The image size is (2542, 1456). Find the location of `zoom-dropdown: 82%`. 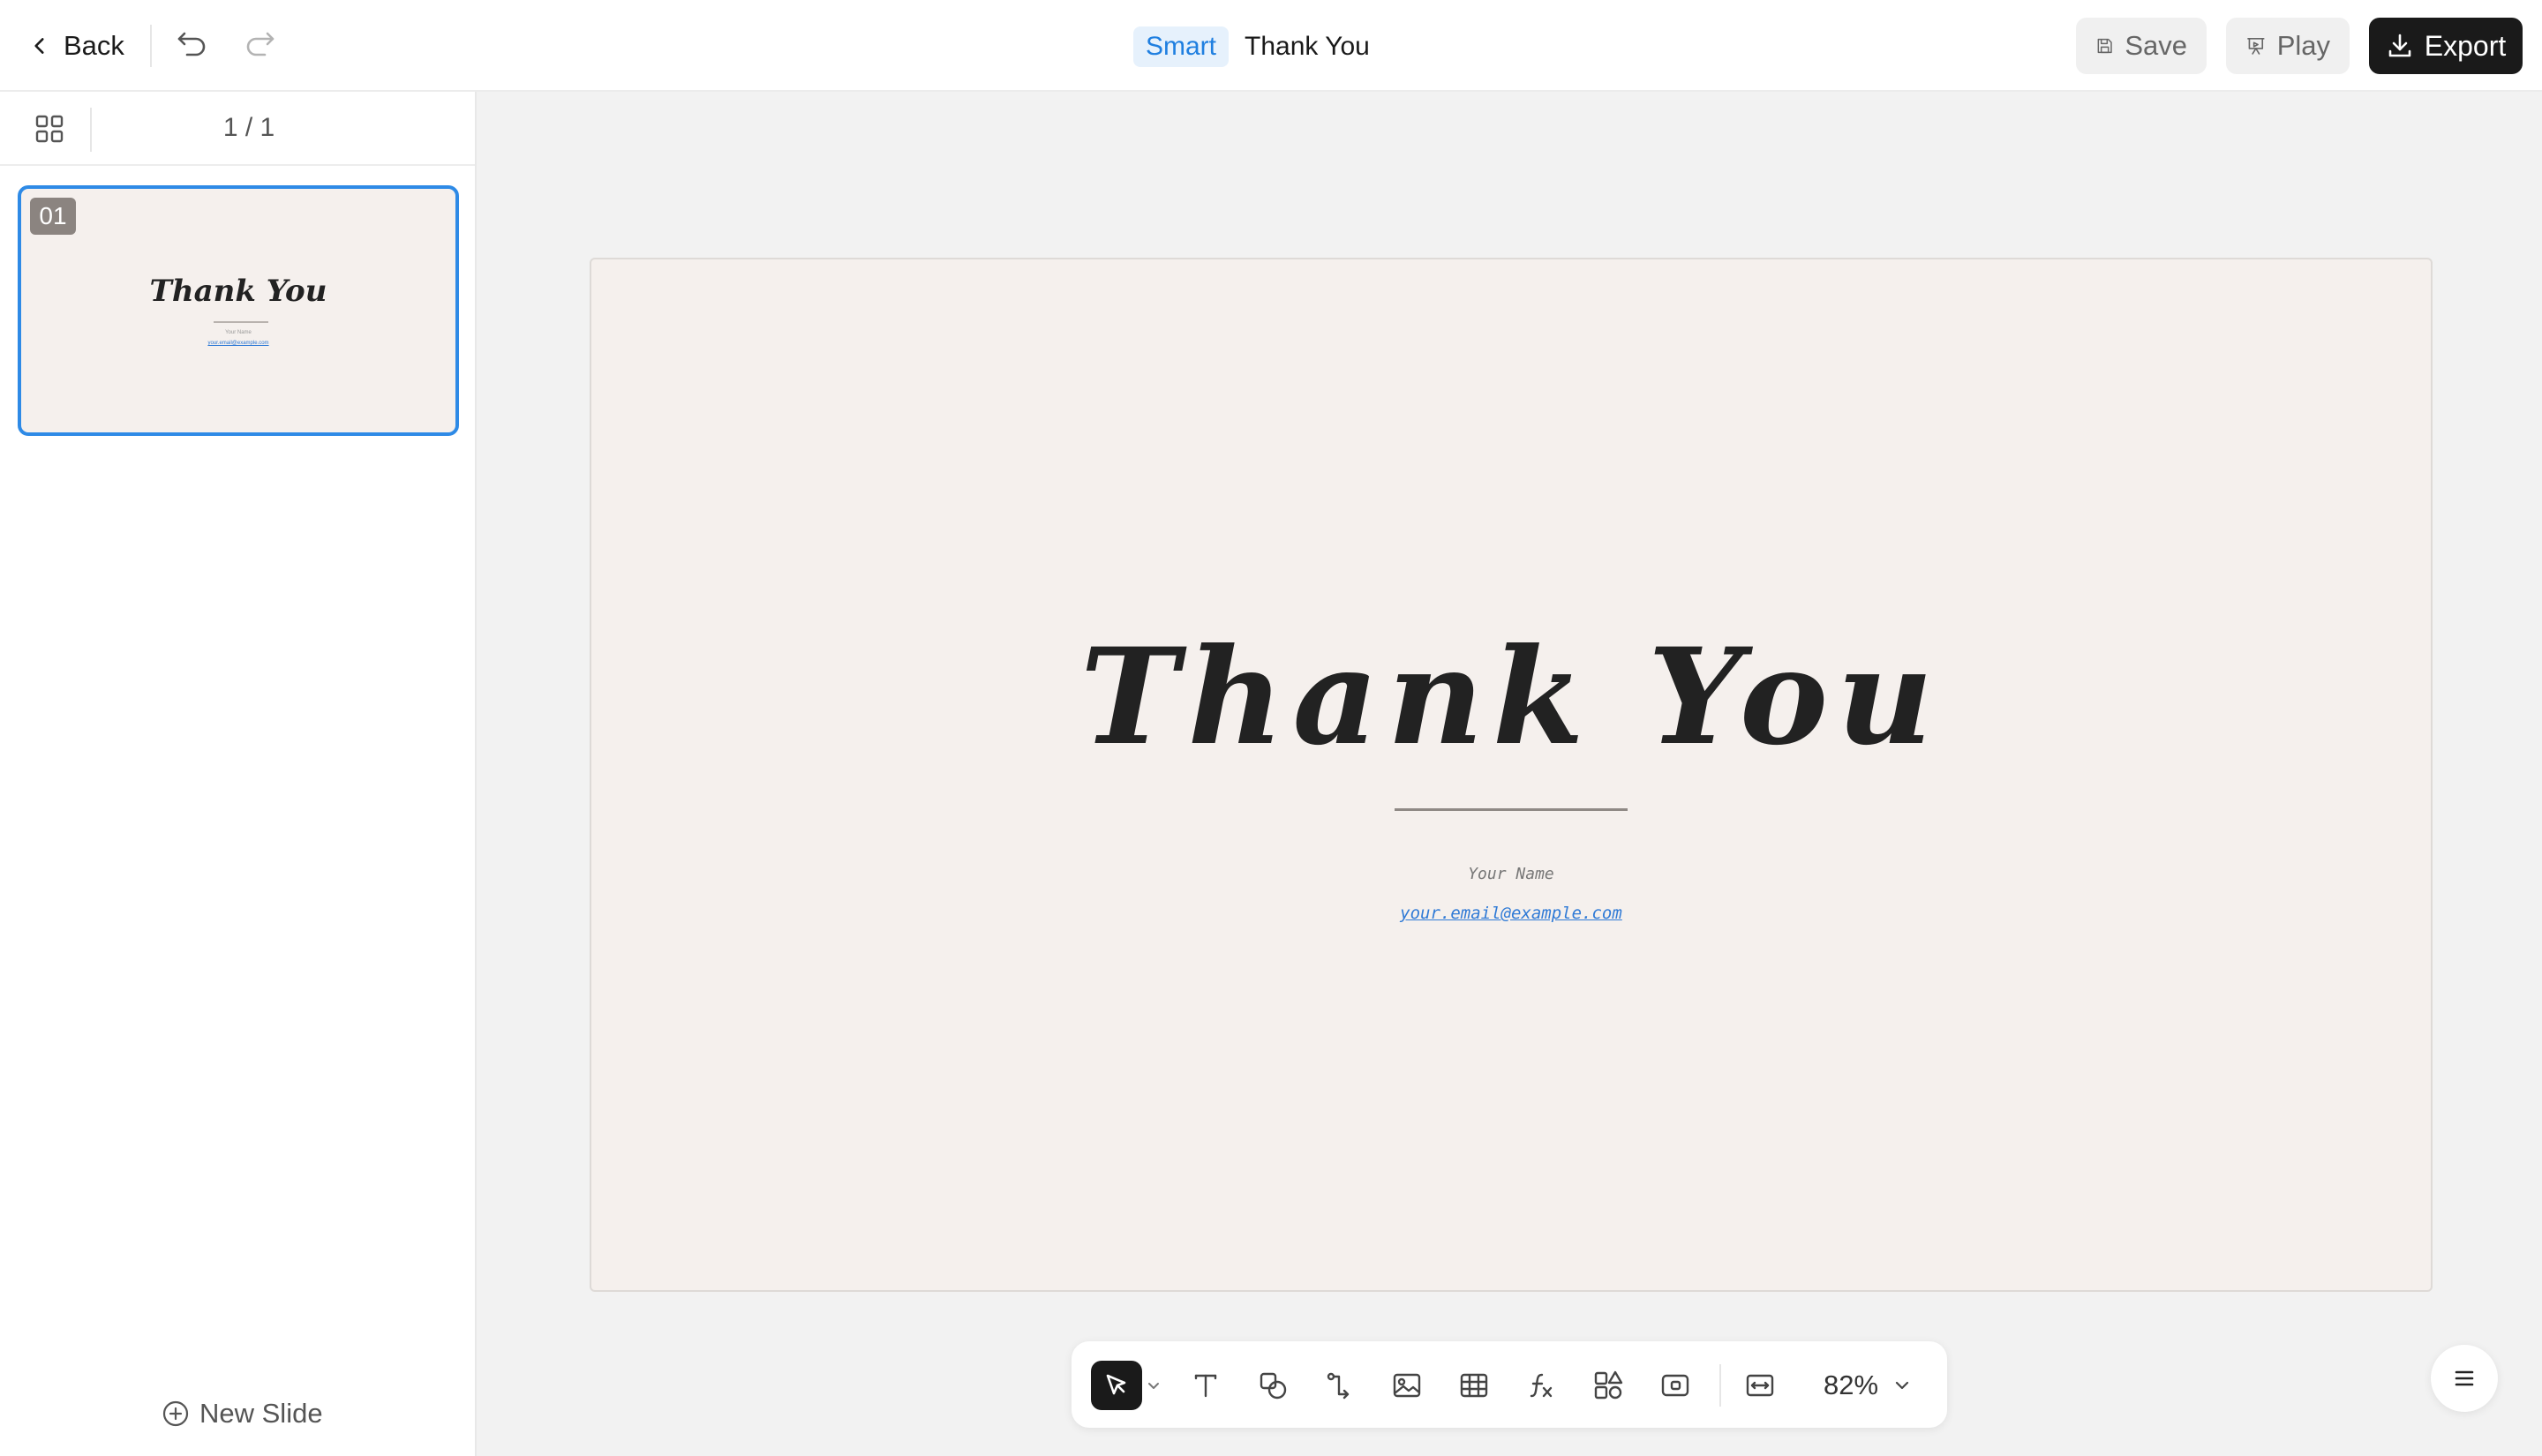

zoom-dropdown: 82% is located at coordinates (1868, 1385).